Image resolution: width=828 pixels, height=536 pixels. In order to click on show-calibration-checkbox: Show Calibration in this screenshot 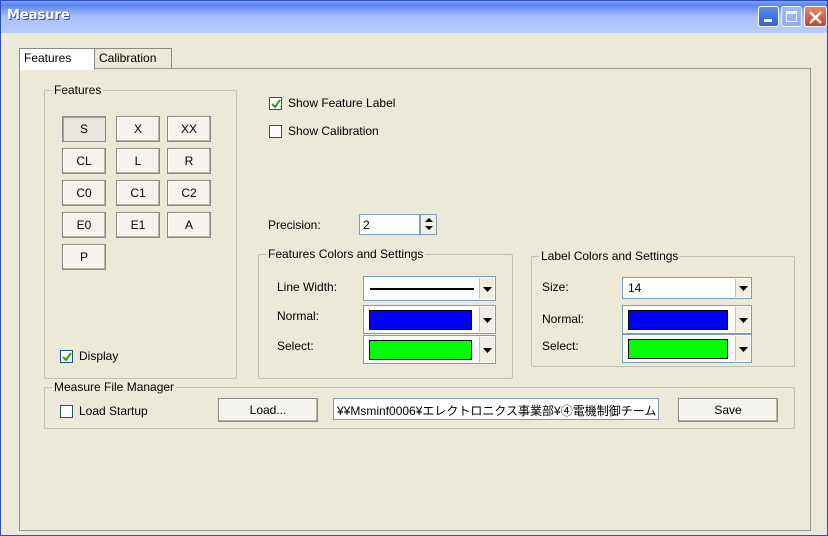, I will do `click(324, 131)`.